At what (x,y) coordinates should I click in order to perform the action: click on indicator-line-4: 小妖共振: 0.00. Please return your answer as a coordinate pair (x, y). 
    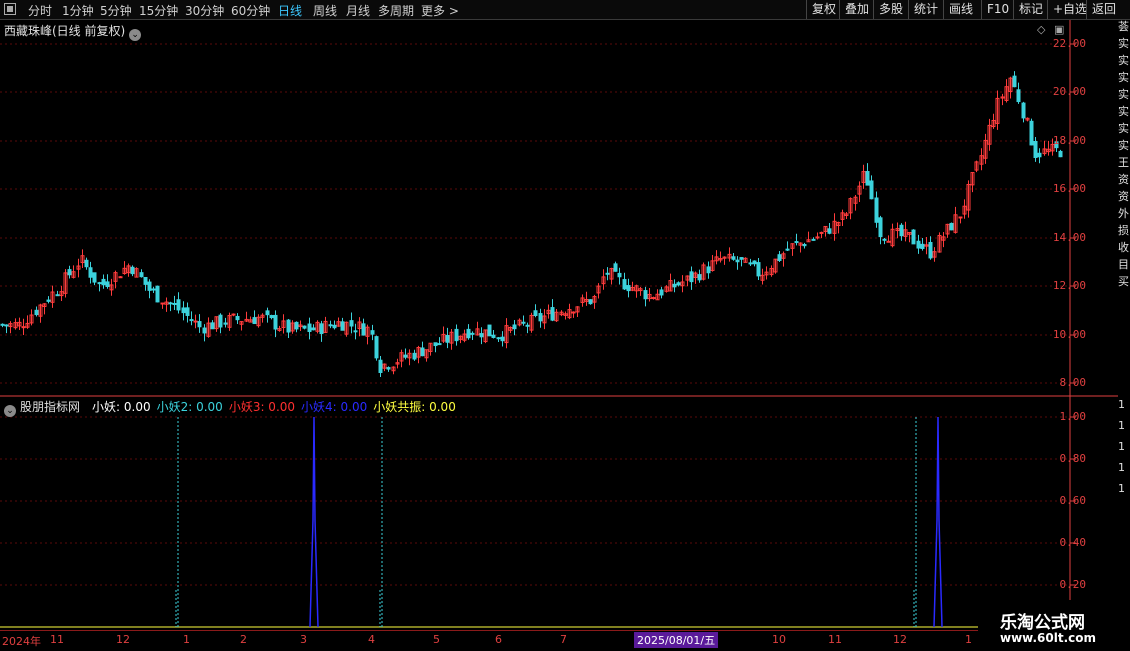
    Looking at the image, I should click on (414, 407).